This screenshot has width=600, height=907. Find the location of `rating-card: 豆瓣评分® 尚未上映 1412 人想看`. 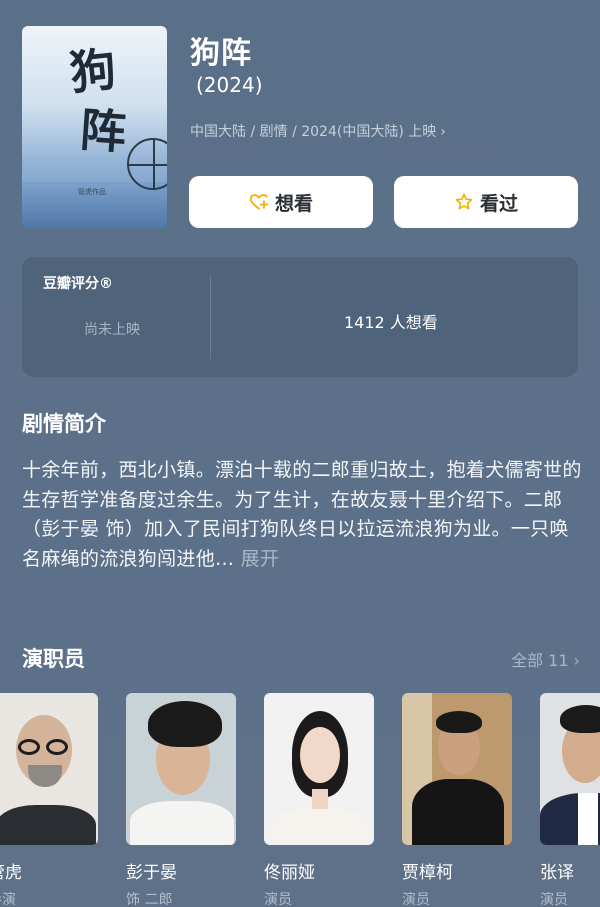

rating-card: 豆瓣评分® 尚未上映 1412 人想看 is located at coordinates (300, 317).